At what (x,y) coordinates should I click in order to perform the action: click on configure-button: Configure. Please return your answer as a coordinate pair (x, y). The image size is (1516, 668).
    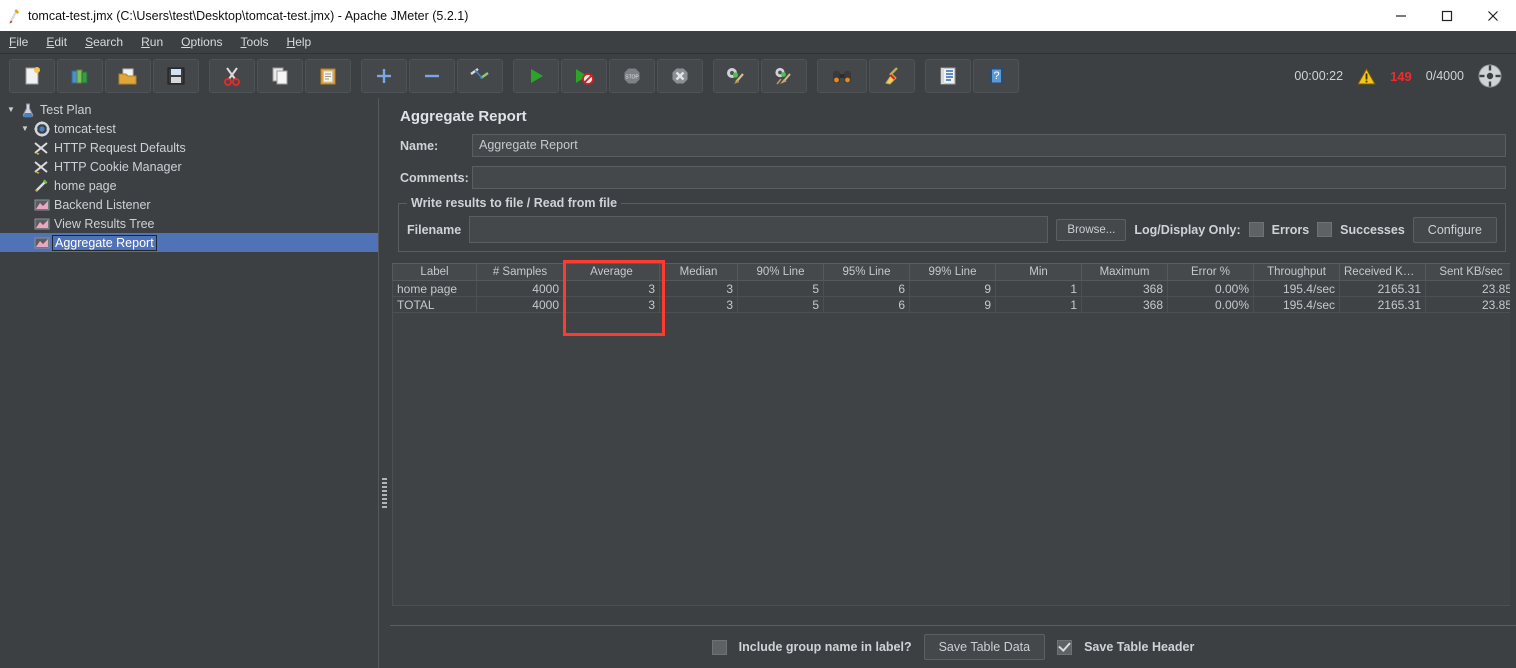
    Looking at the image, I should click on (1454, 229).